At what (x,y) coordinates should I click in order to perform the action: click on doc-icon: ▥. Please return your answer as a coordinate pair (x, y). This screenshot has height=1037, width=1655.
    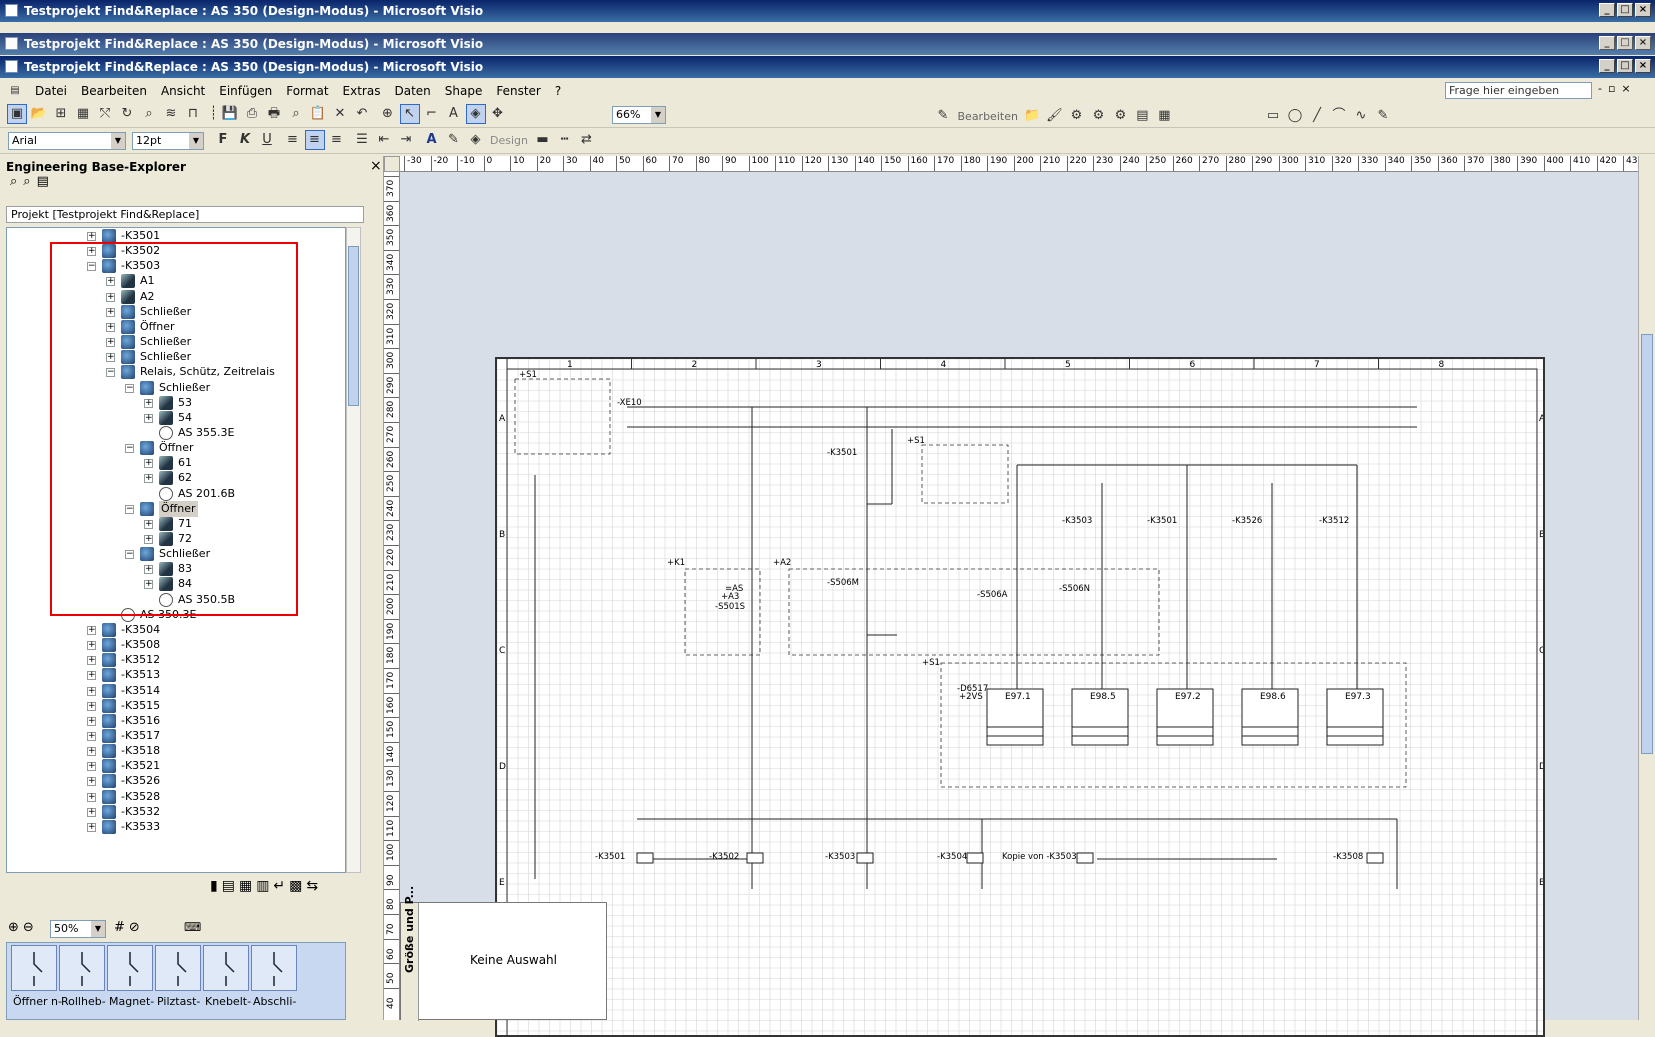
    Looking at the image, I should click on (264, 886).